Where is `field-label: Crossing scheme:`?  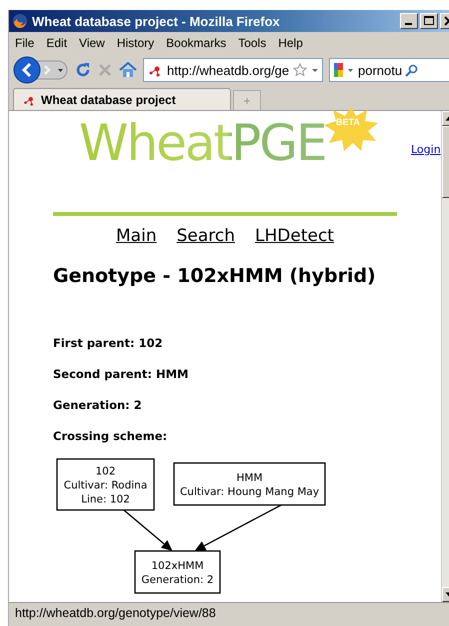
field-label: Crossing scheme: is located at coordinates (110, 436).